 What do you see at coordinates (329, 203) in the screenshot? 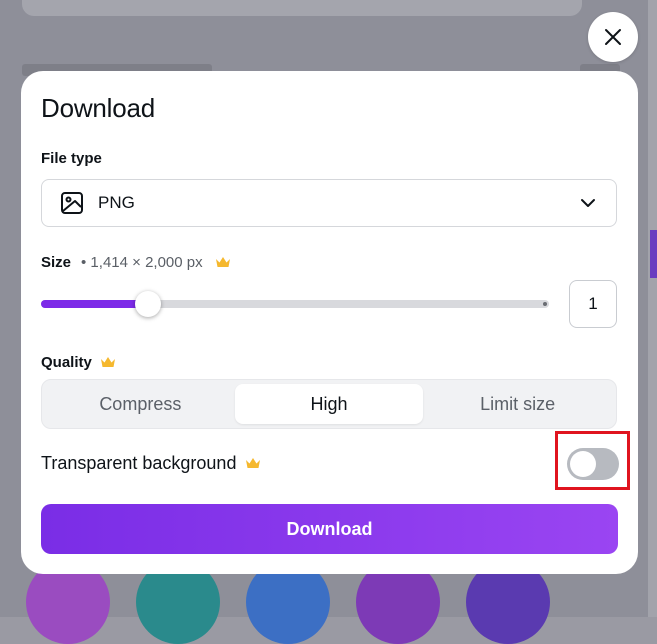
I see `file-type-dropdown: PNG` at bounding box center [329, 203].